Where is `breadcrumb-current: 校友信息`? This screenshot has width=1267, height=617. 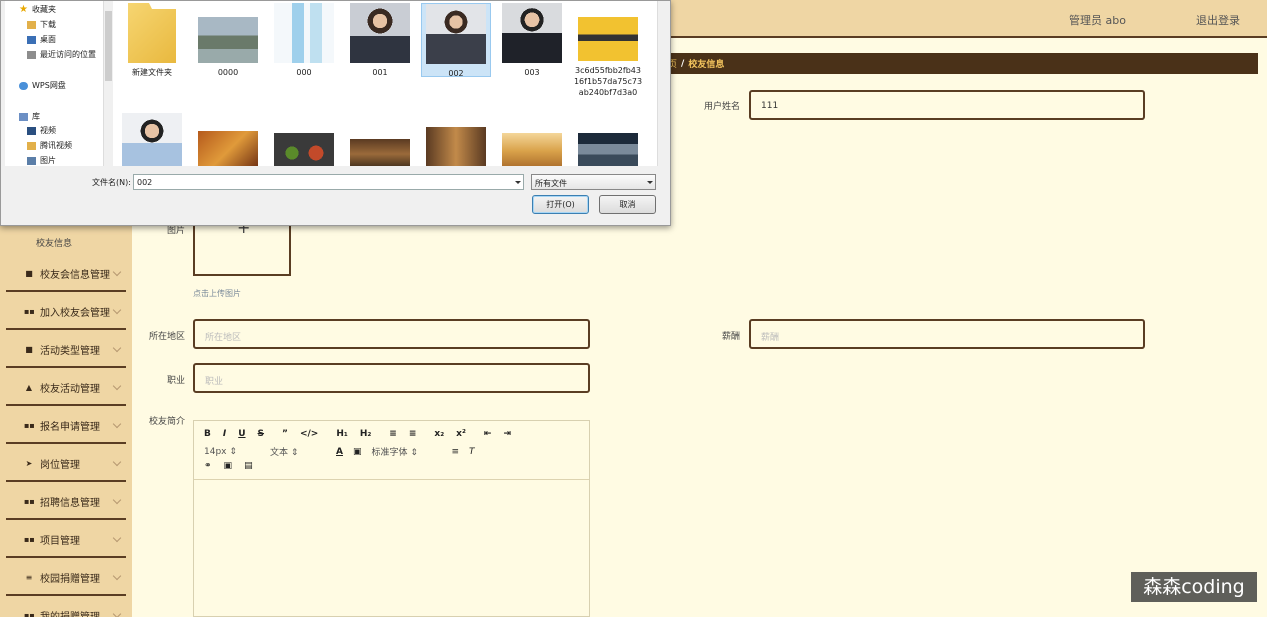 breadcrumb-current: 校友信息 is located at coordinates (706, 65).